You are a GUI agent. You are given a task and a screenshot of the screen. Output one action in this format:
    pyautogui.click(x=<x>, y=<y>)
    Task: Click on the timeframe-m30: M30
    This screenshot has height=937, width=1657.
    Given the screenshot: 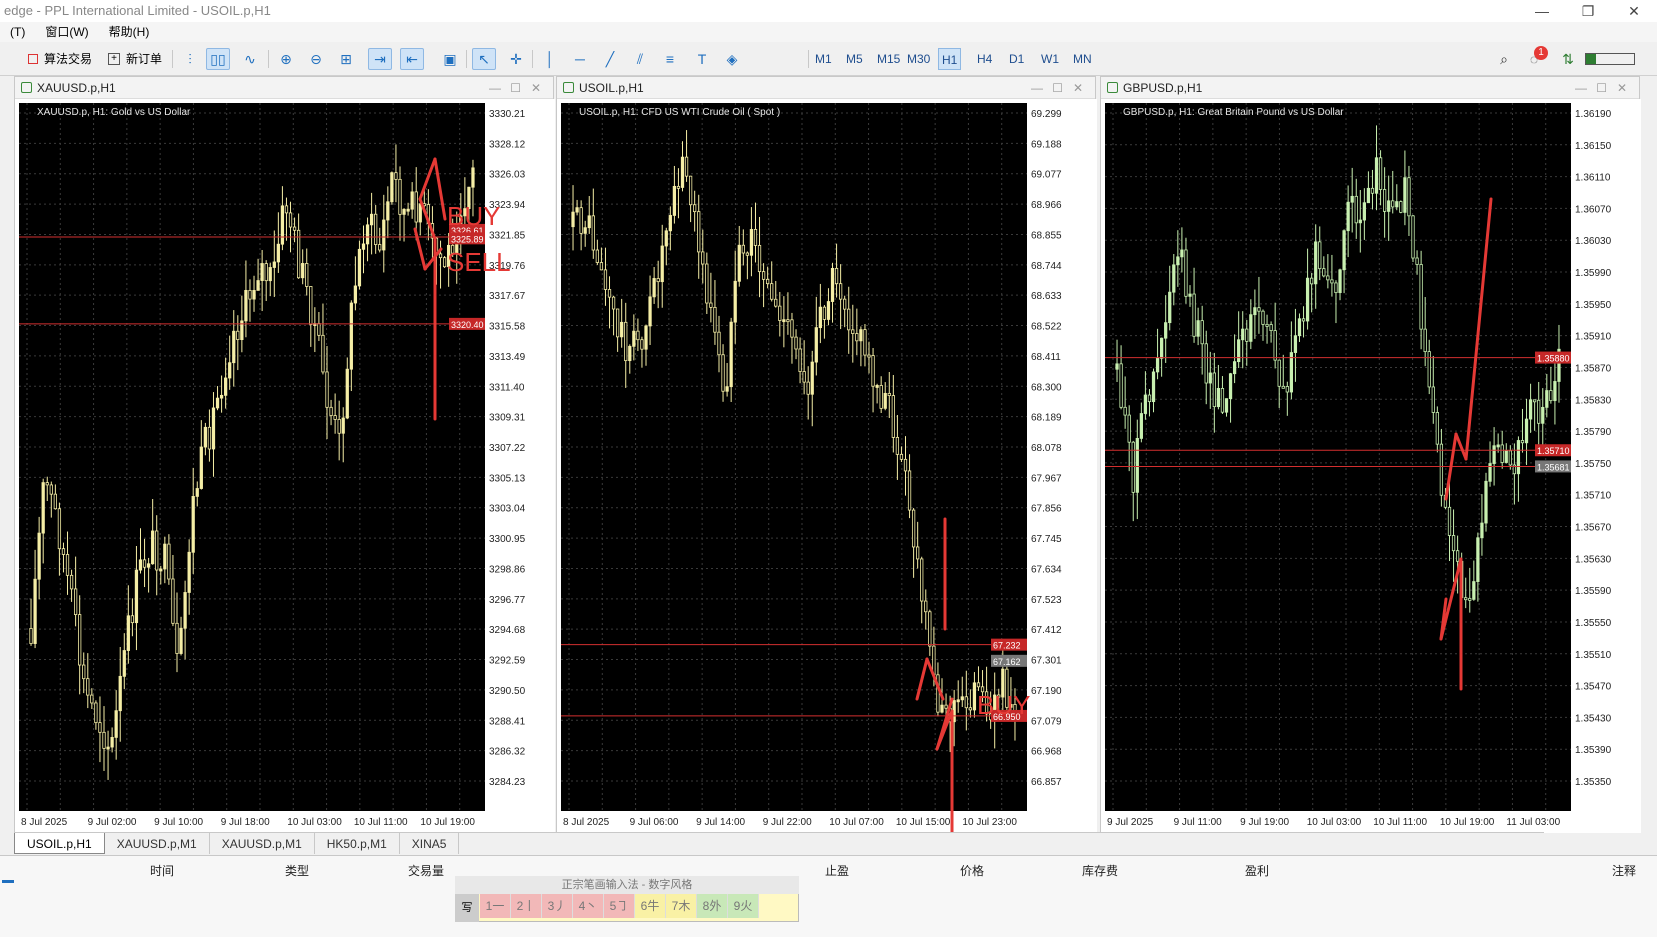 What is the action you would take?
    pyautogui.click(x=918, y=59)
    